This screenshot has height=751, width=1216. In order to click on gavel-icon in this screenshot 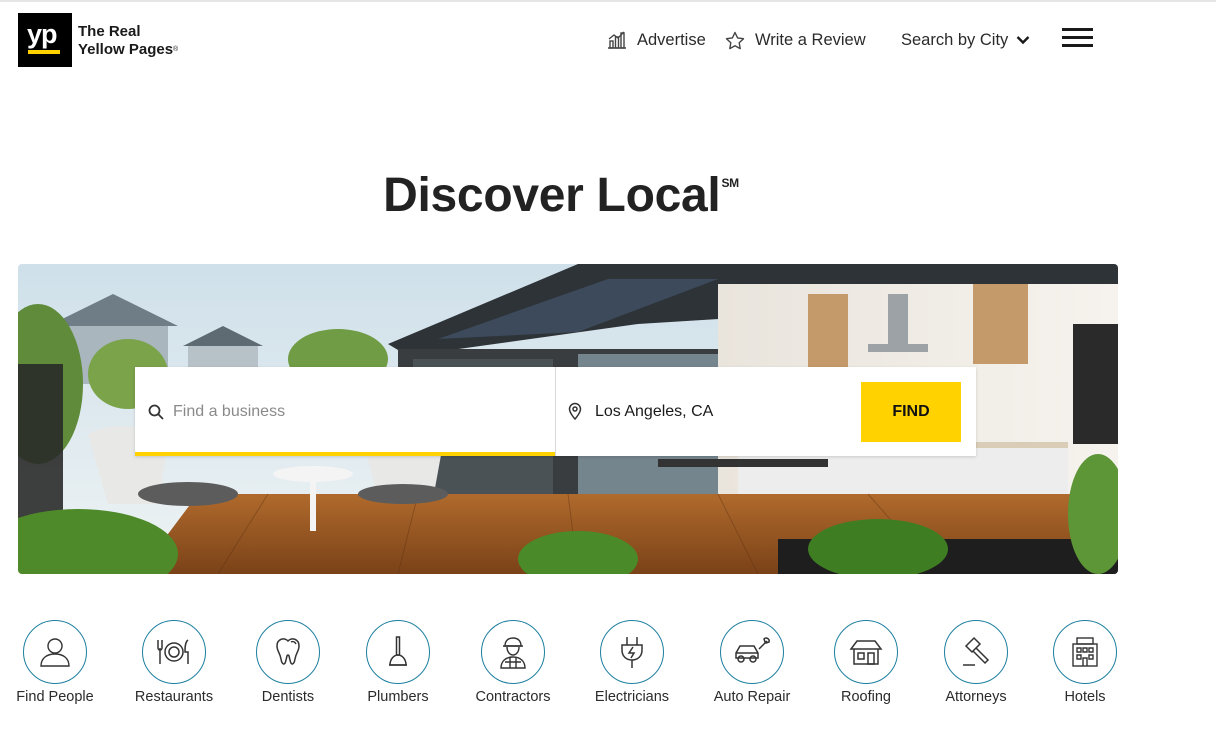, I will do `click(976, 652)`.